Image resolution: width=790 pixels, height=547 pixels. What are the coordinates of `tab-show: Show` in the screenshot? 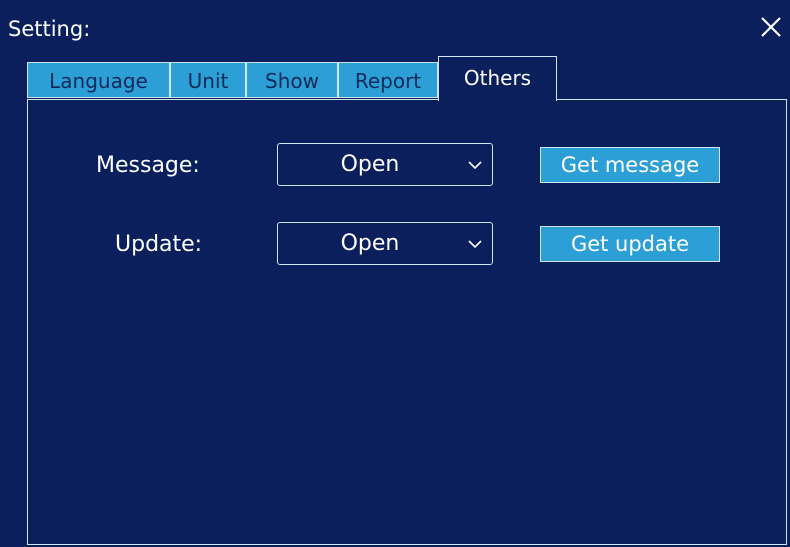 It's located at (292, 80).